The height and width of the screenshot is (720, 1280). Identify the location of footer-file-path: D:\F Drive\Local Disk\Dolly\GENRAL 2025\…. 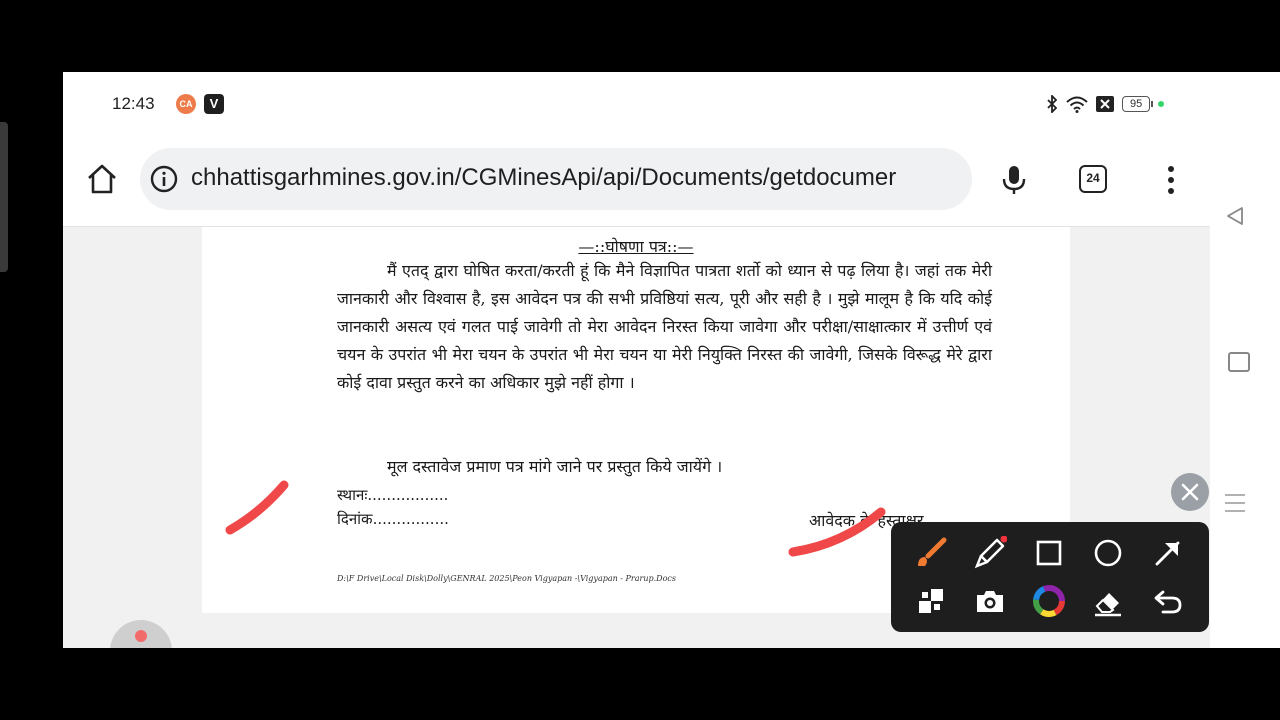
(506, 578).